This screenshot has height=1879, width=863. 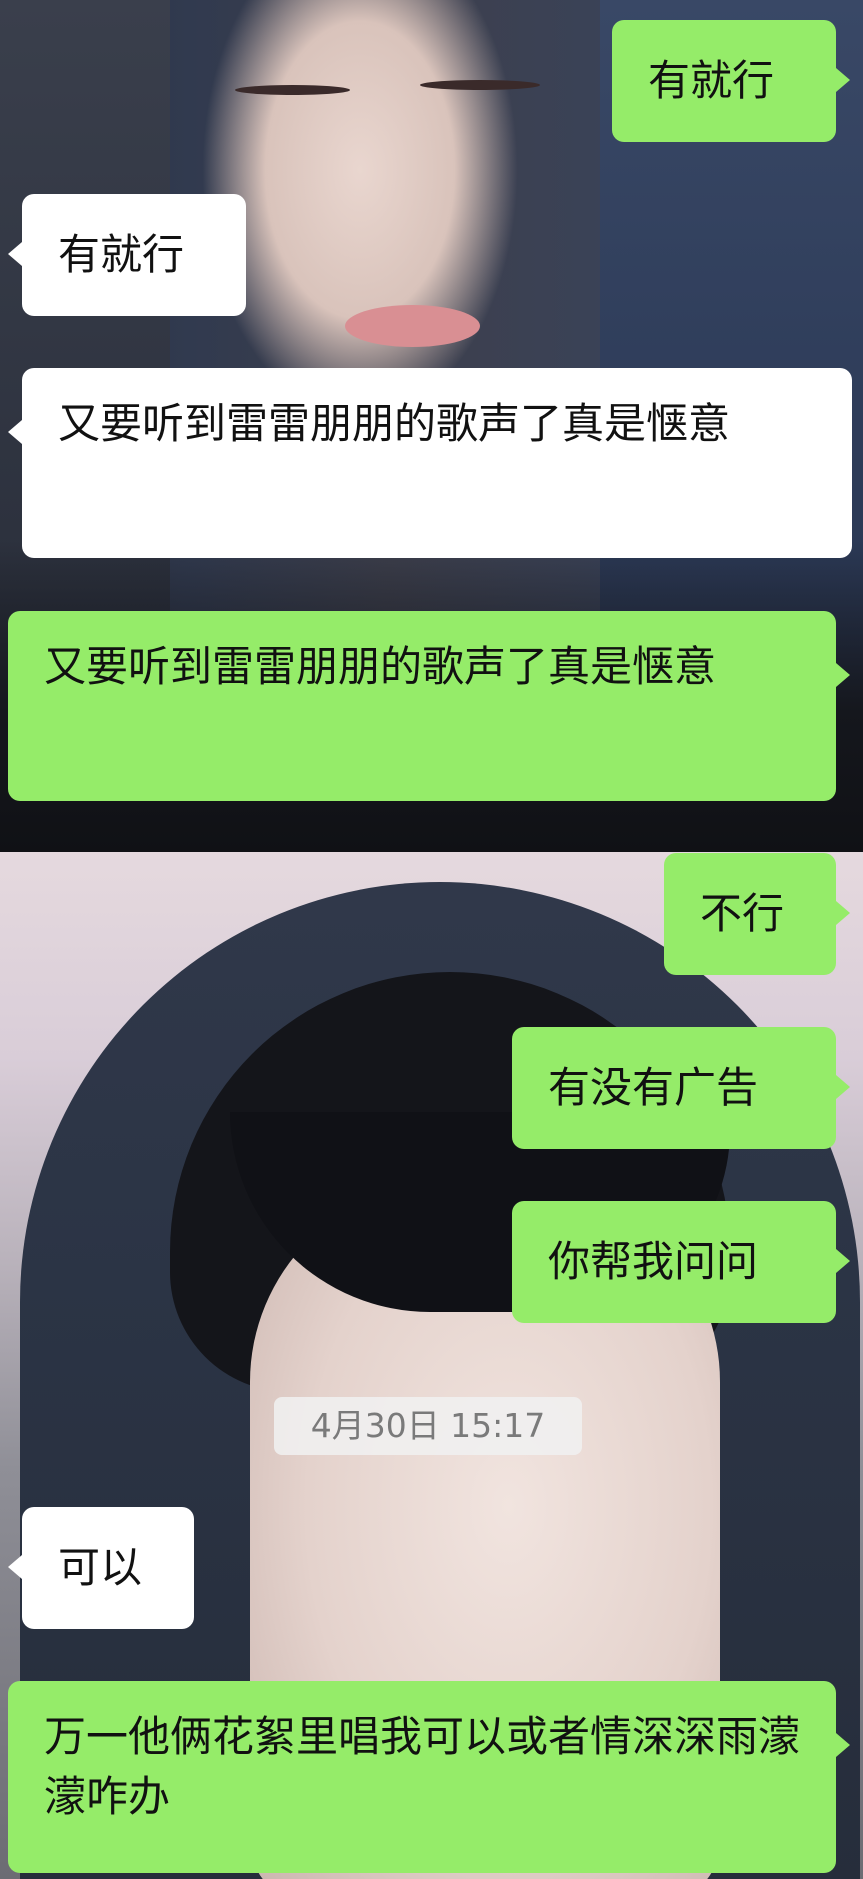 I want to click on chat-message-incoming: 有就行, so click(x=127, y=255).